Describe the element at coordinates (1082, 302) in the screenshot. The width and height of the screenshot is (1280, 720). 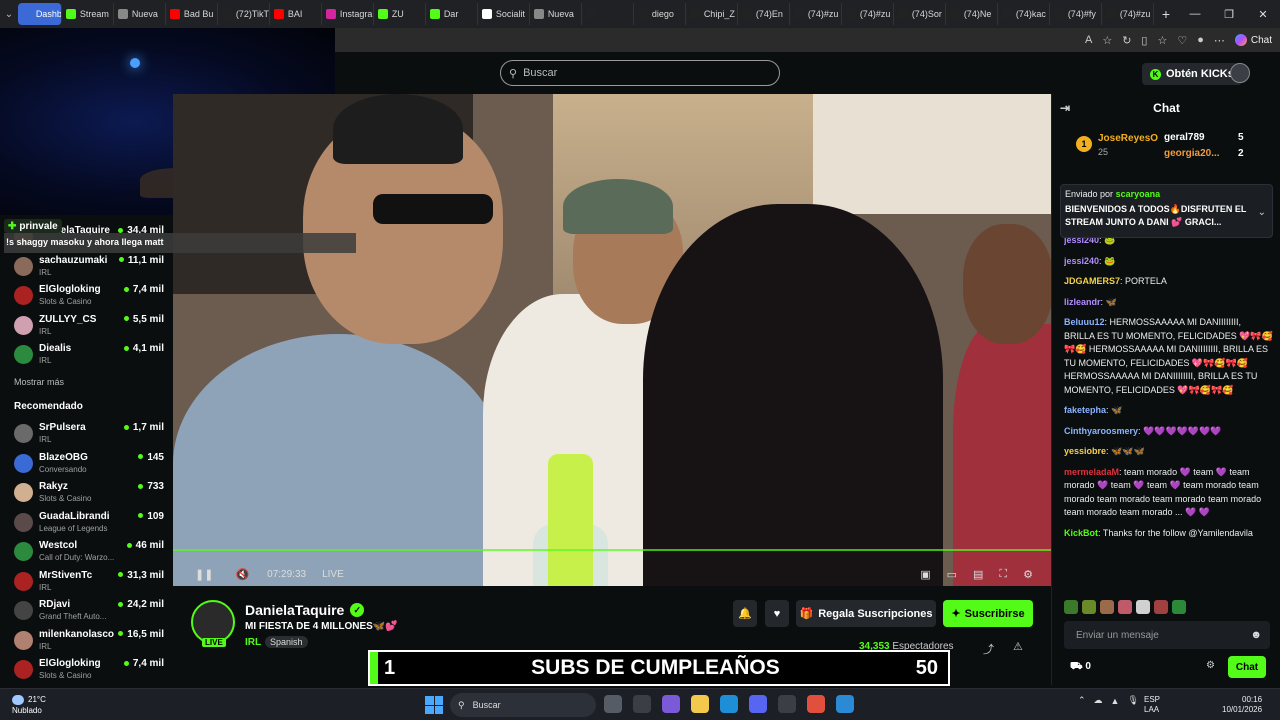
I see `chat-username: lizleandr` at that location.